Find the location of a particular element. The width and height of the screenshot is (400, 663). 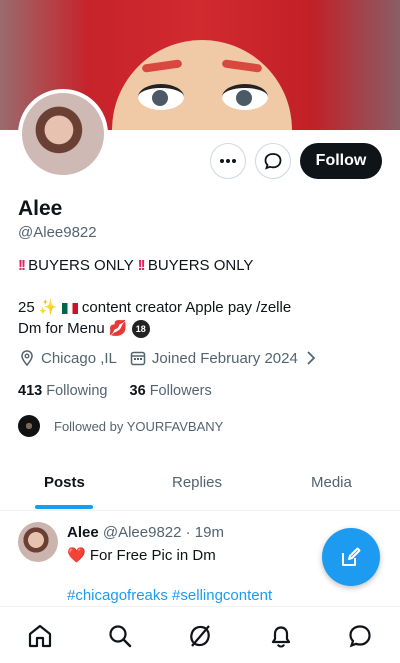

age-18-badge-icon: 18 is located at coordinates (140, 329).